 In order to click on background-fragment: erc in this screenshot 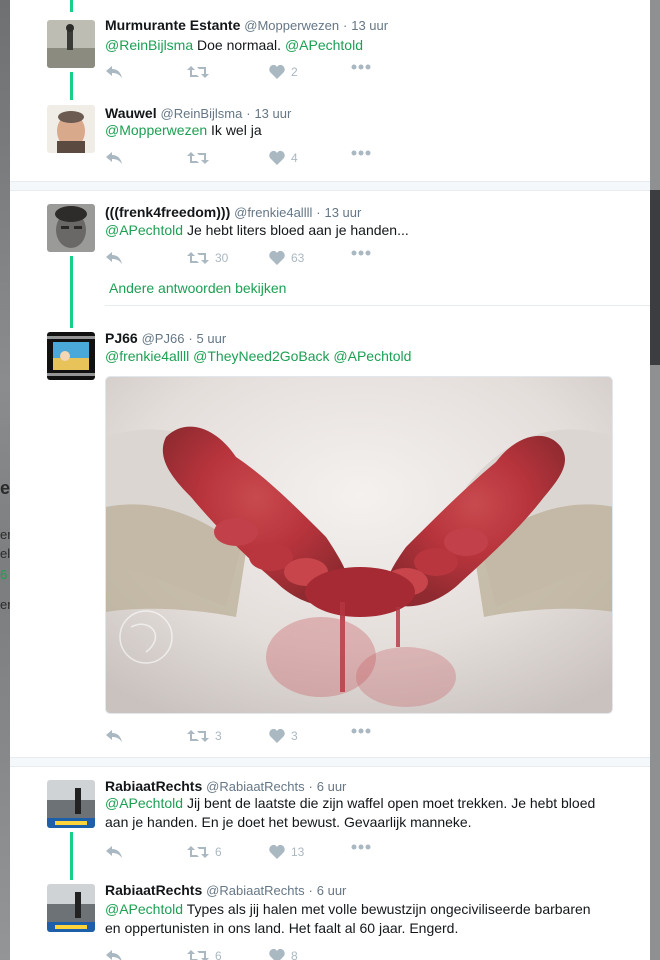, I will do `click(5, 604)`.